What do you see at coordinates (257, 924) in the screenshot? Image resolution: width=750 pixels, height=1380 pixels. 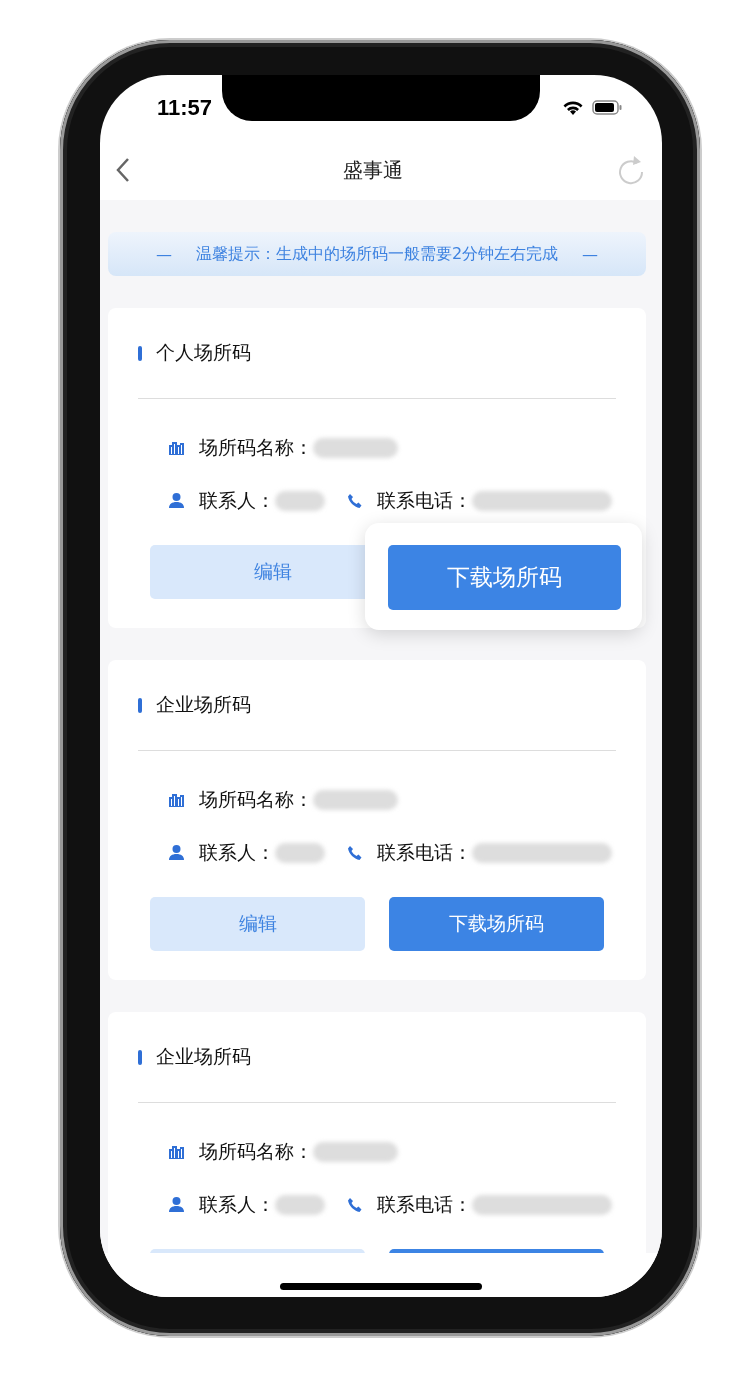 I see `edit-button: 编辑` at bounding box center [257, 924].